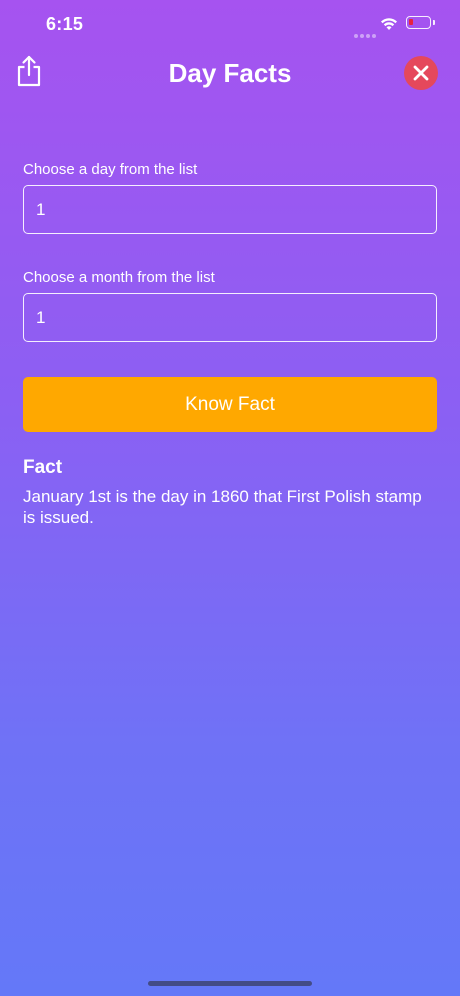 This screenshot has height=996, width=460. Describe the element at coordinates (119, 277) in the screenshot. I see `month-label: Choose a month from the list` at that location.